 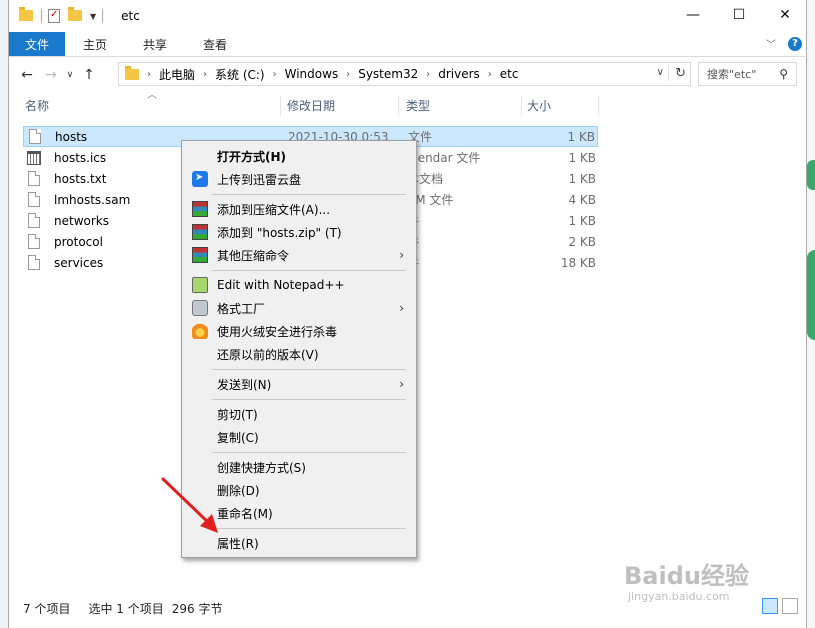 I want to click on breadcrumb-this-pc: 此电脑, so click(x=177, y=74).